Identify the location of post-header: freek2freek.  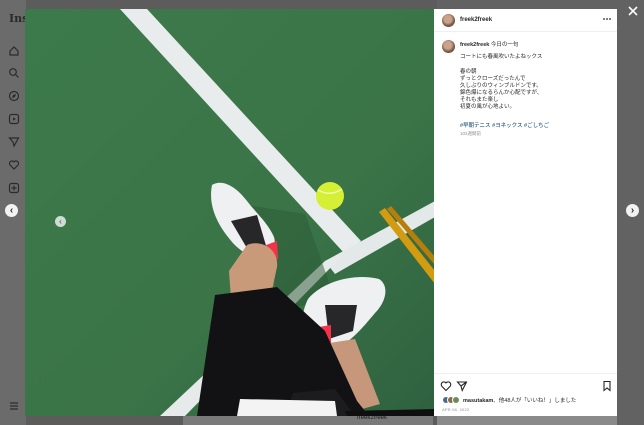
(525, 20).